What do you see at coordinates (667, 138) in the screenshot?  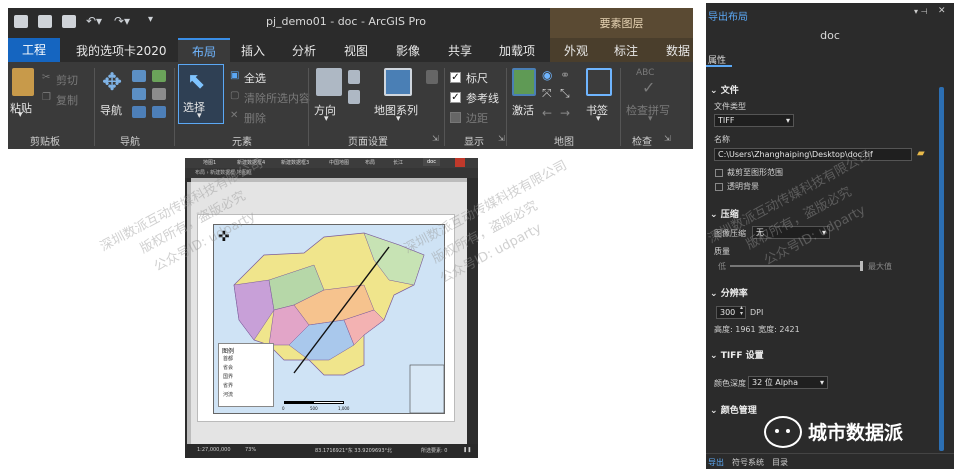 I see `review-launcher-icon: ⇲` at bounding box center [667, 138].